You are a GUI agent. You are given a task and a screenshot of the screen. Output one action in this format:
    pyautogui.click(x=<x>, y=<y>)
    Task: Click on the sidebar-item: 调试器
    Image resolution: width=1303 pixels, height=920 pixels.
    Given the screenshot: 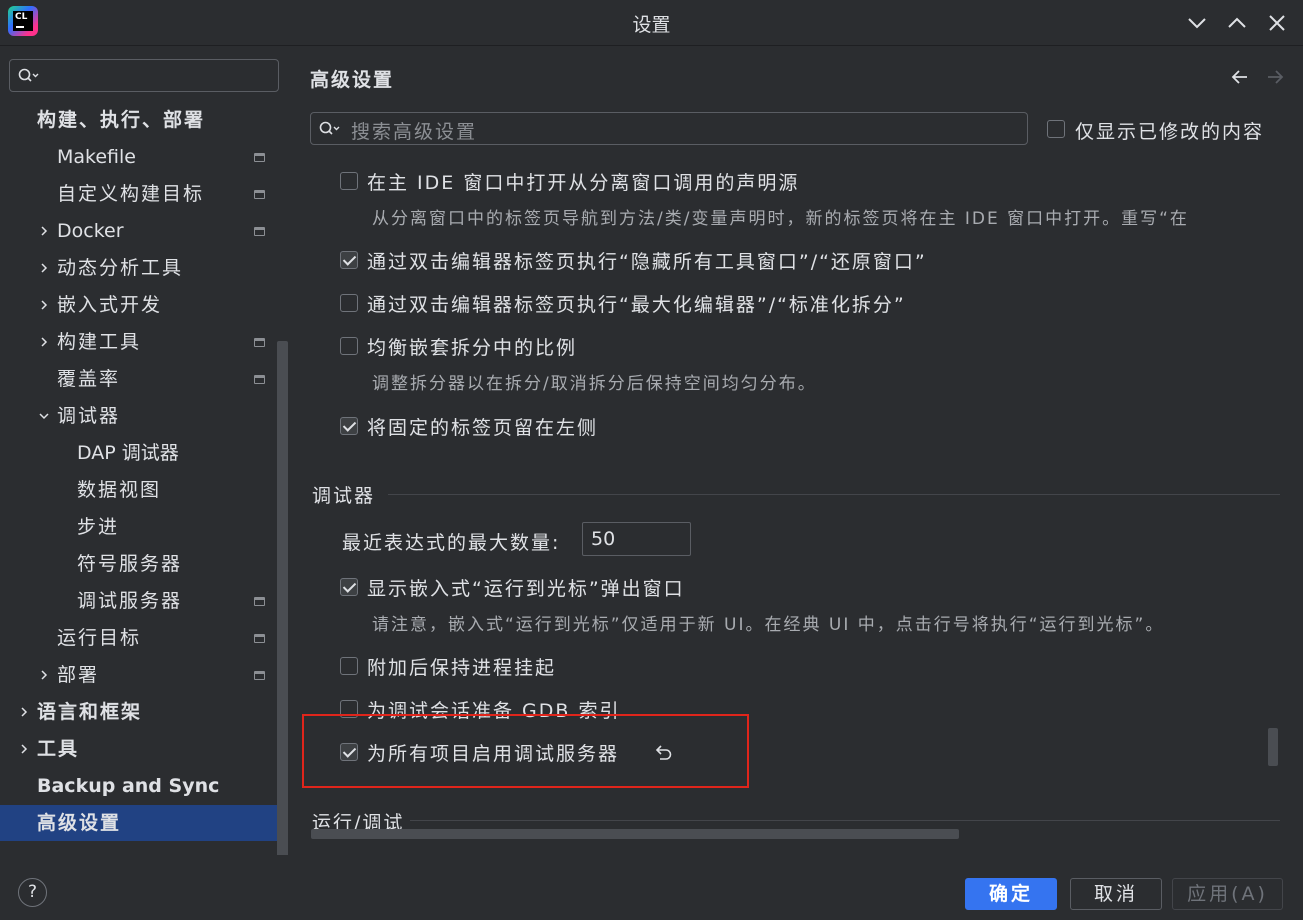 What is the action you would take?
    pyautogui.click(x=137, y=416)
    